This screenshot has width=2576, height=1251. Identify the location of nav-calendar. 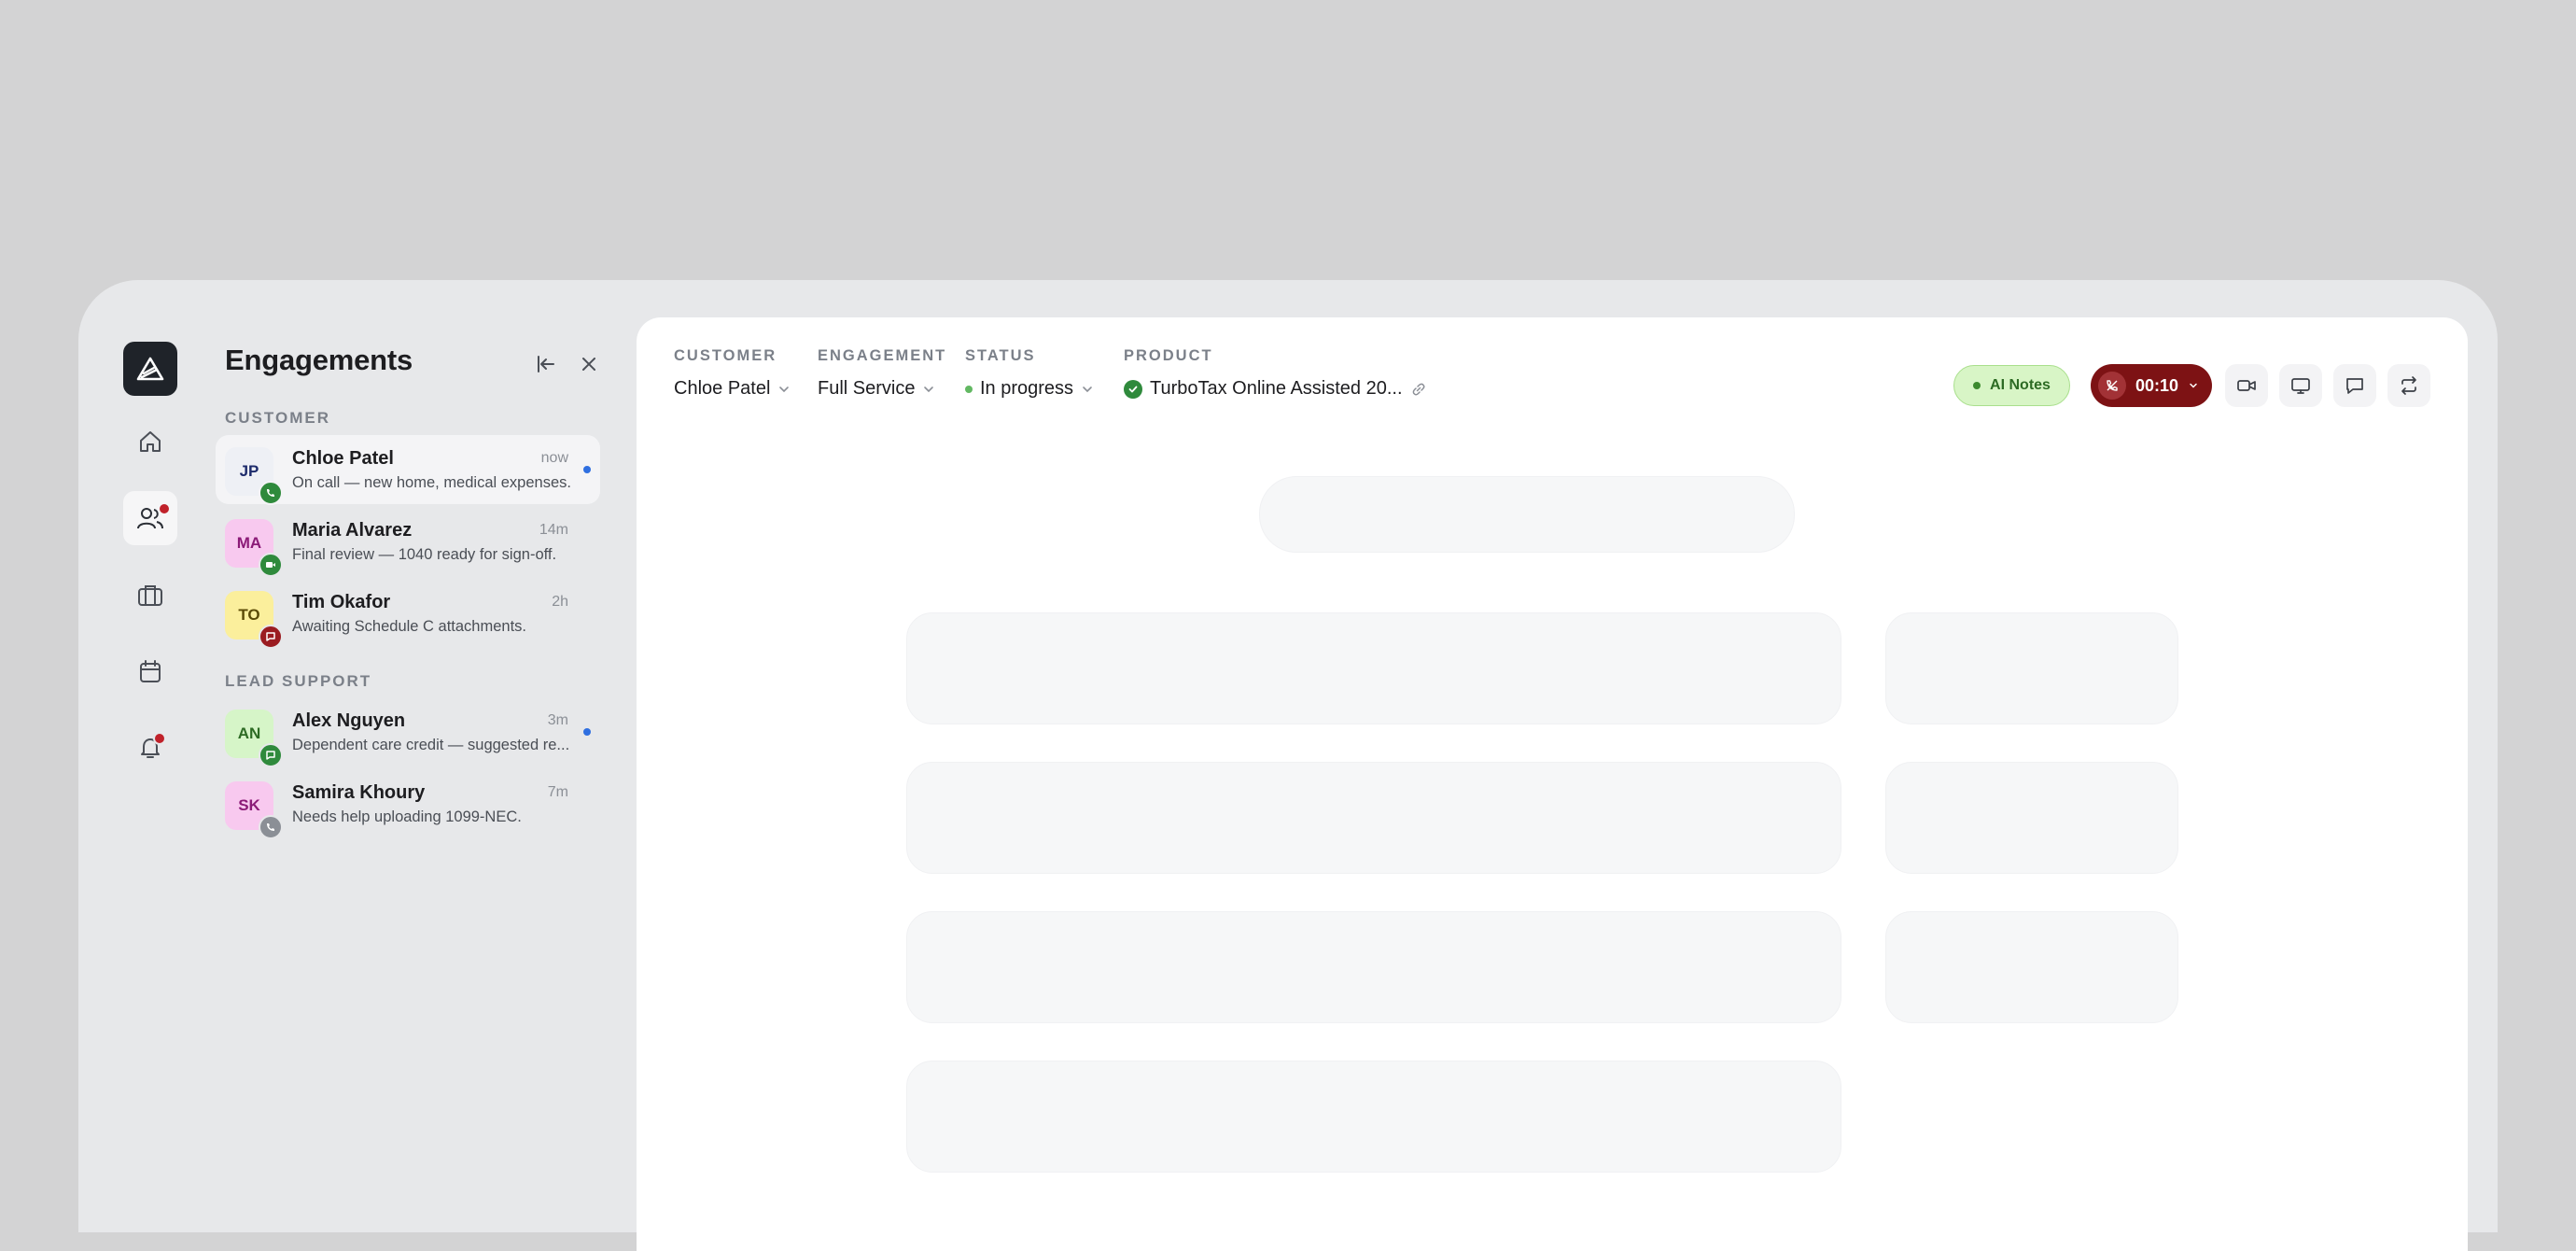
(150, 671).